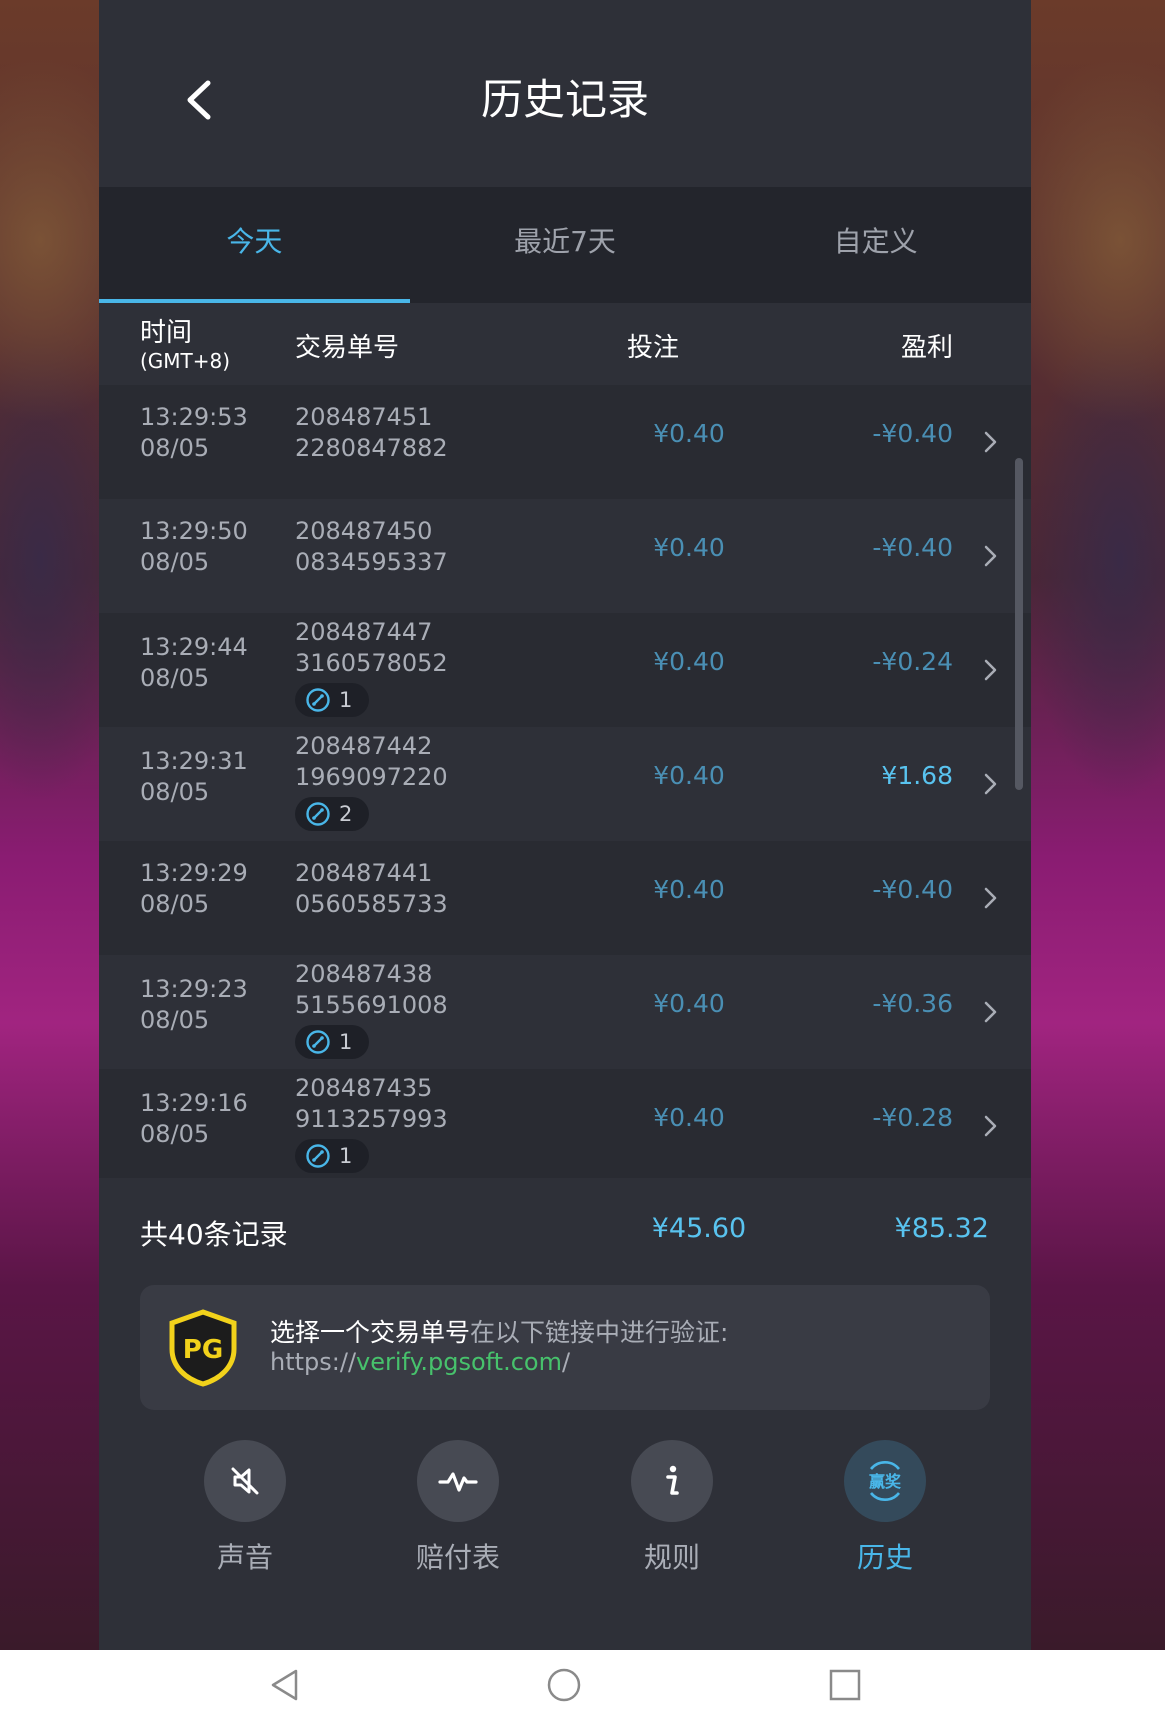  I want to click on row-profit: -¥0.28, so click(912, 1117).